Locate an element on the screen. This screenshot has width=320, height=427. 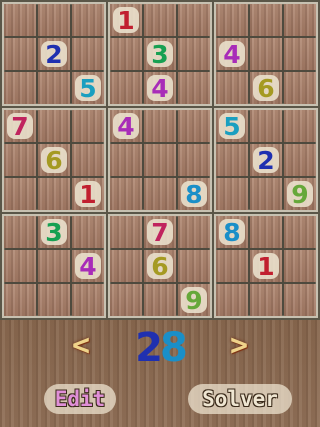
cell-r3c2 is located at coordinates (54, 88).